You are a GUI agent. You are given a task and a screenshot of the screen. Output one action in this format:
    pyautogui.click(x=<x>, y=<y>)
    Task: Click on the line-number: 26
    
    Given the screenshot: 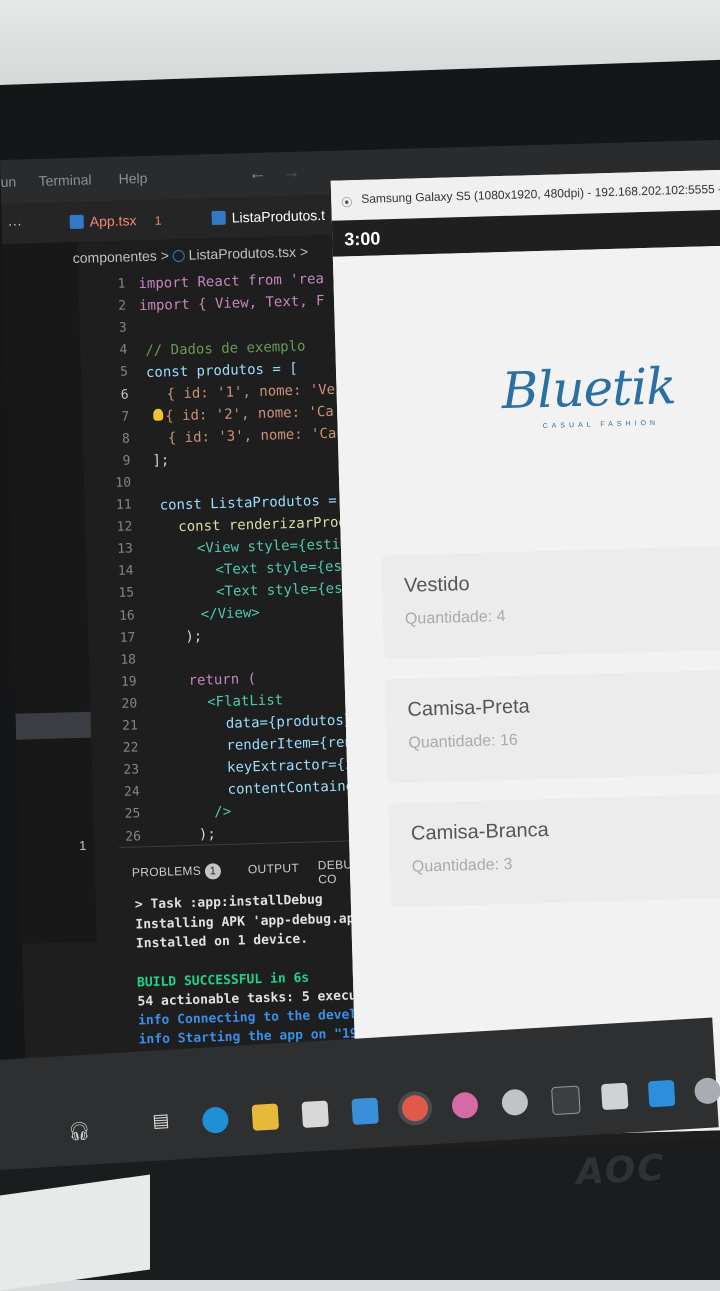 What is the action you would take?
    pyautogui.click(x=133, y=836)
    